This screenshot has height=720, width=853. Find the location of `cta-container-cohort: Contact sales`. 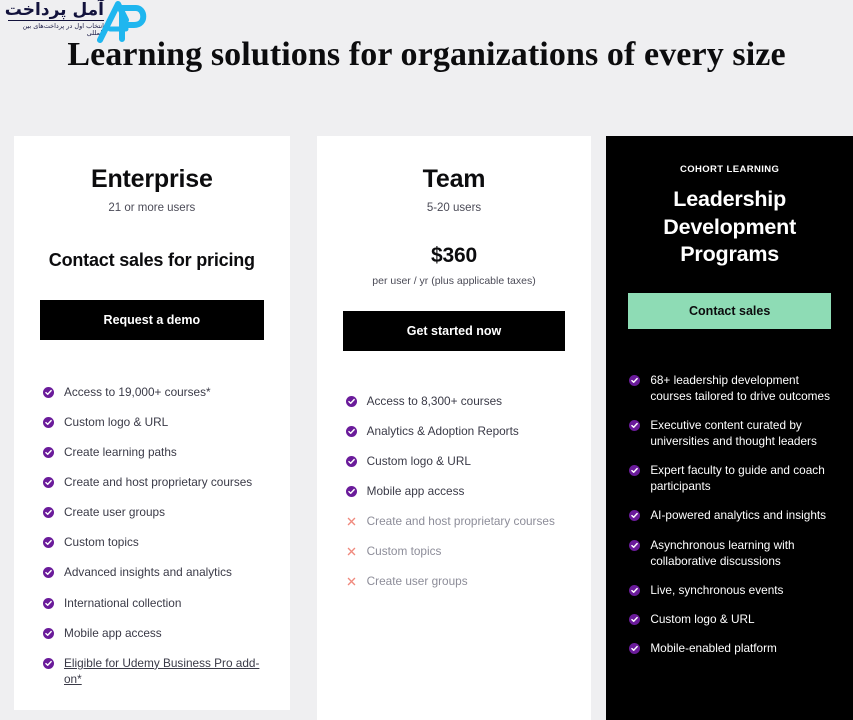

cta-container-cohort: Contact sales is located at coordinates (729, 310).